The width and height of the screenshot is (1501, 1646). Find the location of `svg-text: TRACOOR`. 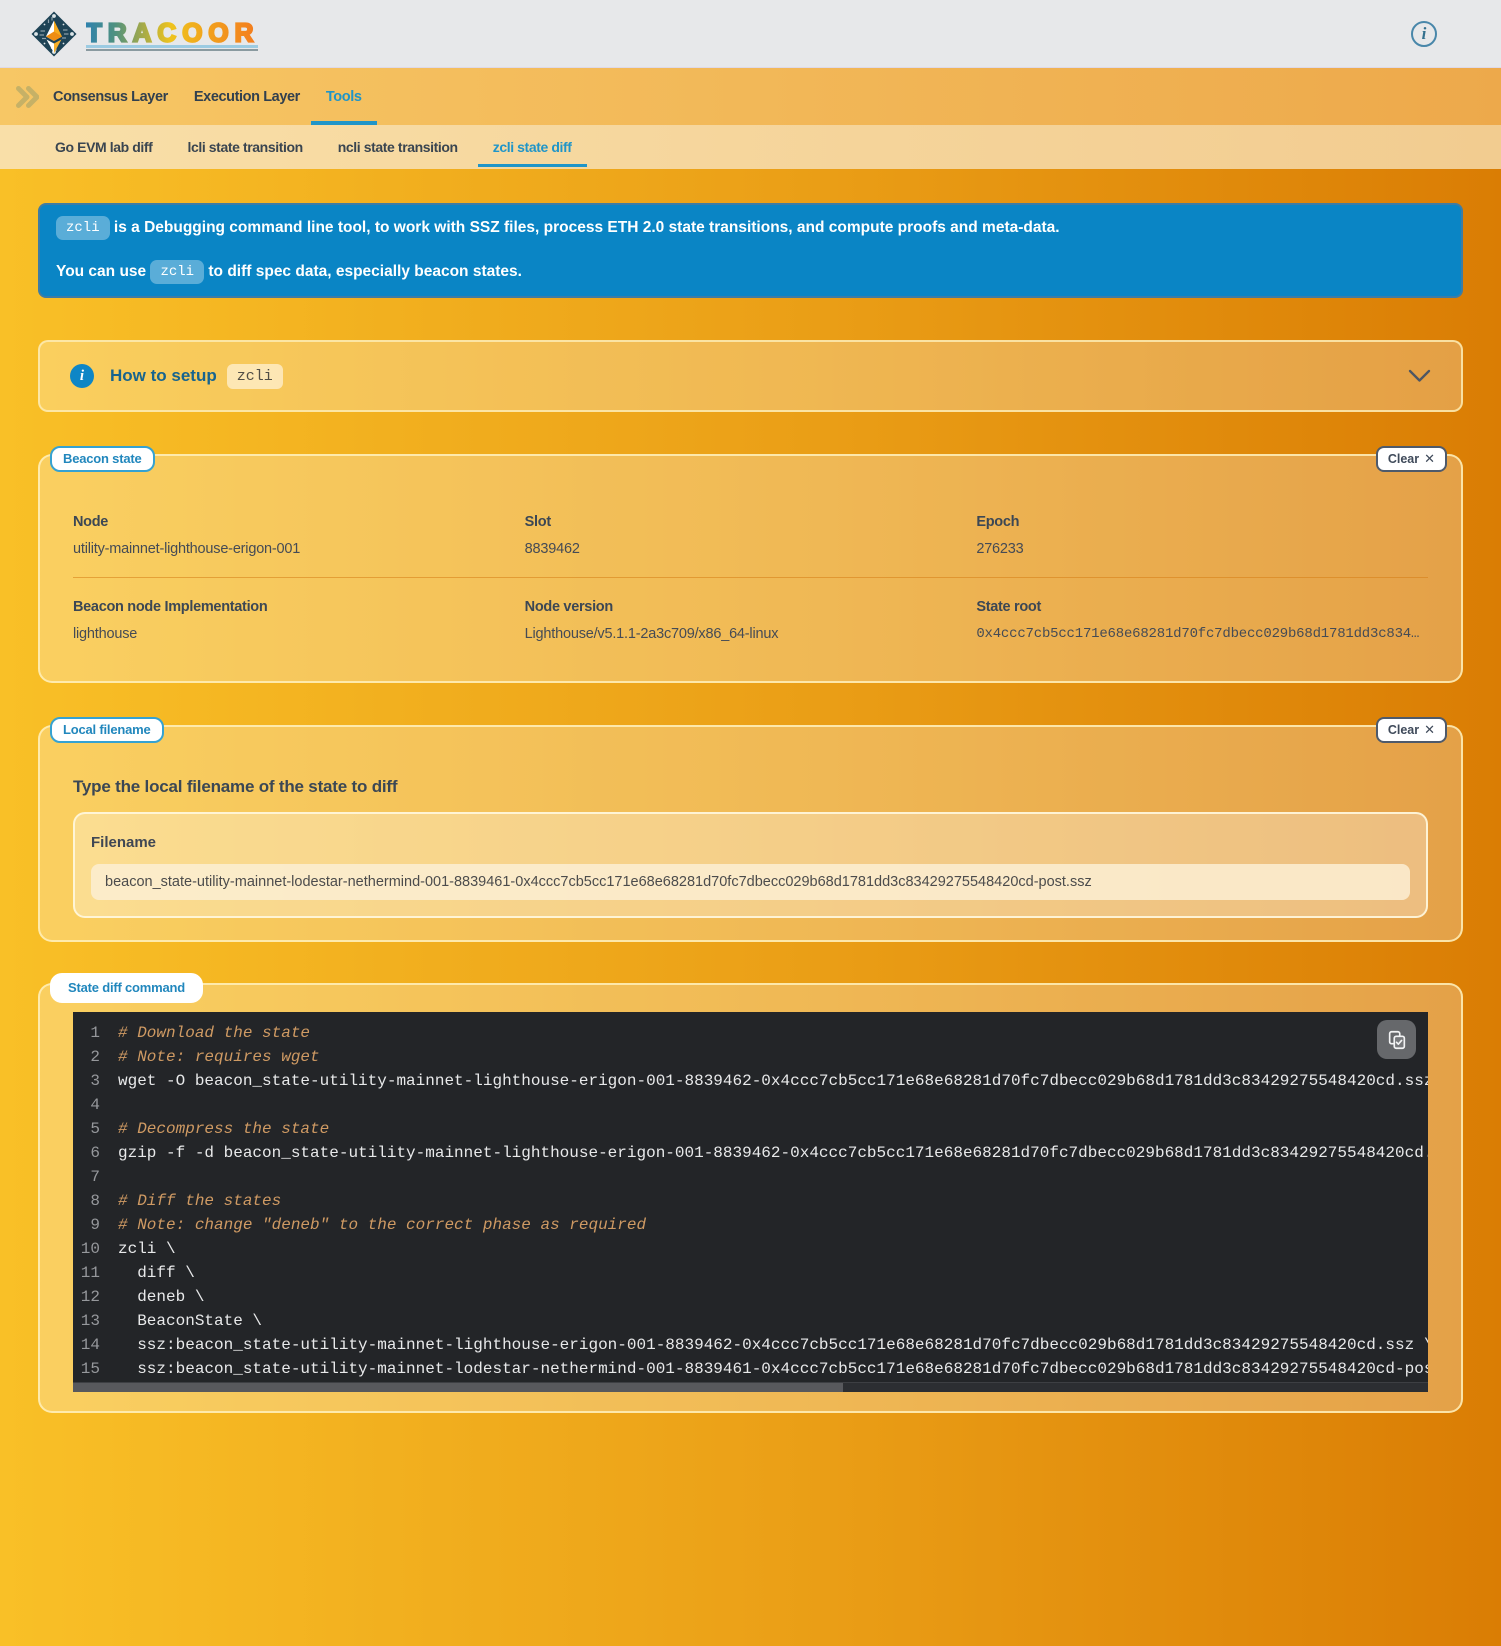

svg-text: TRACOOR is located at coordinates (172, 33).